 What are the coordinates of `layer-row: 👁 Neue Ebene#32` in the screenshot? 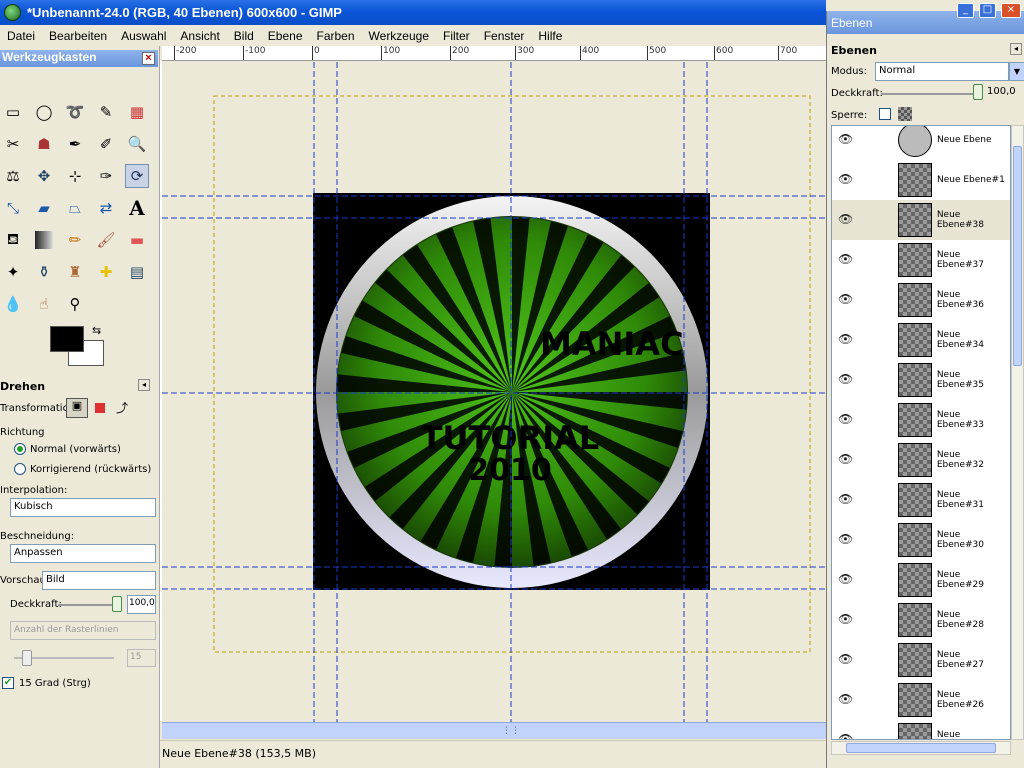 It's located at (921, 460).